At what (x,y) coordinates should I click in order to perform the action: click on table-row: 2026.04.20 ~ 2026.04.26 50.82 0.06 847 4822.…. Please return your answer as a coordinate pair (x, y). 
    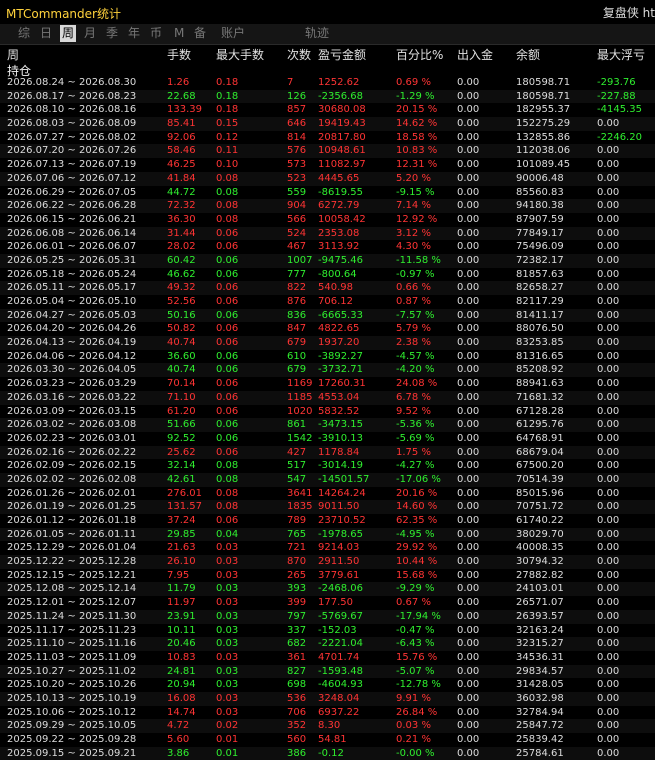
    Looking at the image, I should click on (327, 329).